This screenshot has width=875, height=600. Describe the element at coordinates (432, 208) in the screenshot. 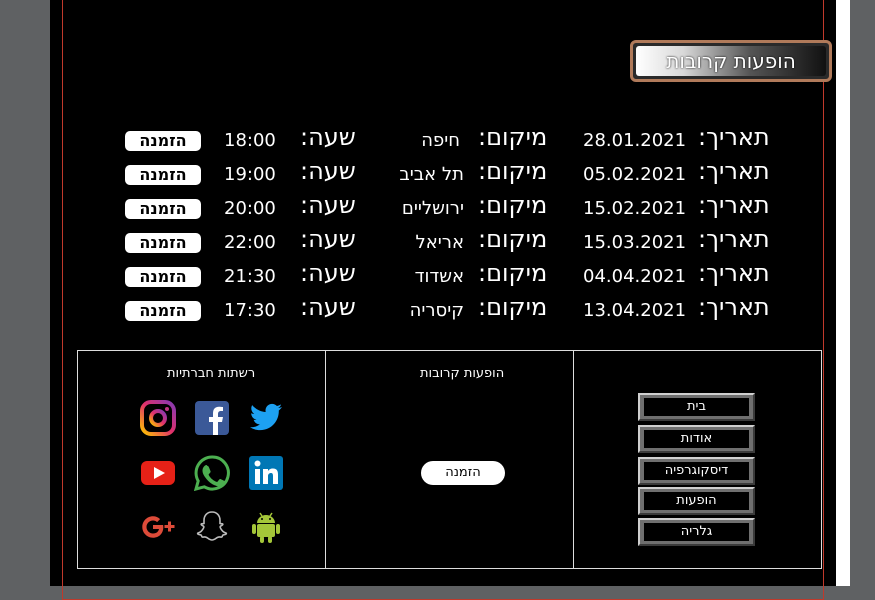

I see `show-location: ירושליים` at that location.